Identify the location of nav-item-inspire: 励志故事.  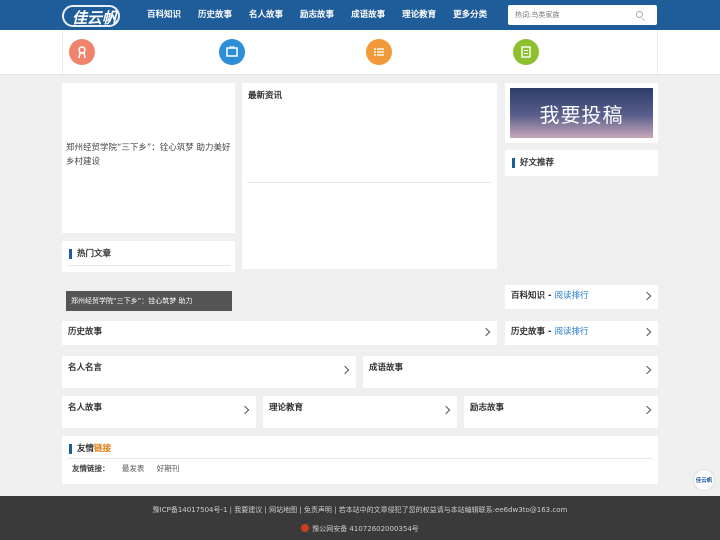
(317, 15).